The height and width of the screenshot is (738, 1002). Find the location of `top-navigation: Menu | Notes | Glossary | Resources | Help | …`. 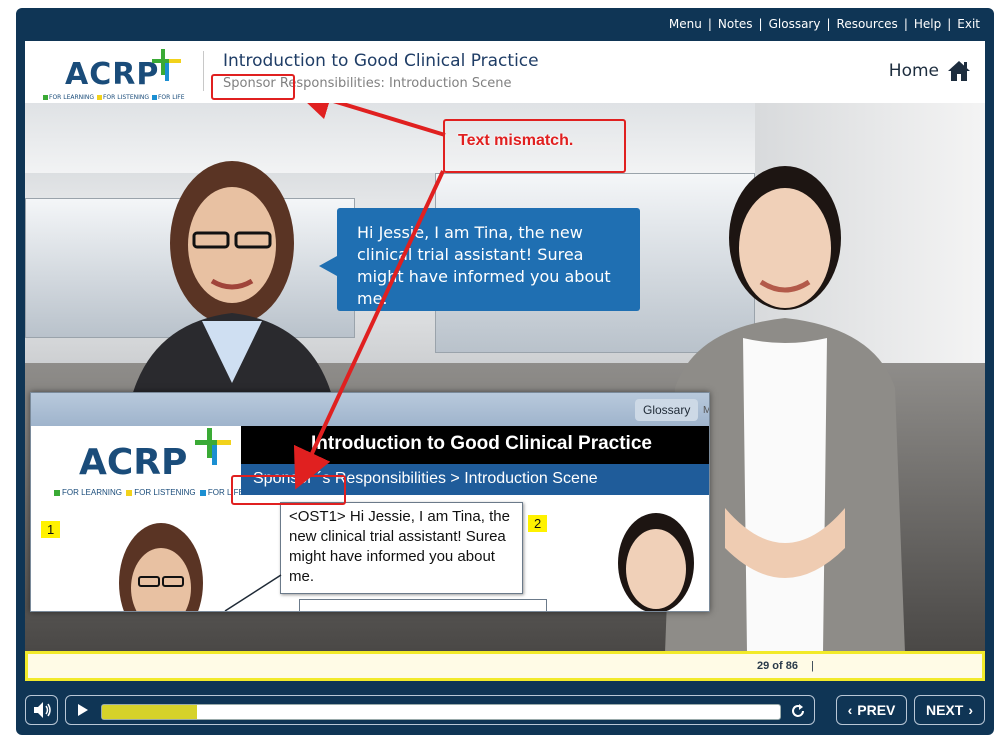

top-navigation: Menu | Notes | Glossary | Resources | Help | … is located at coordinates (824, 24).